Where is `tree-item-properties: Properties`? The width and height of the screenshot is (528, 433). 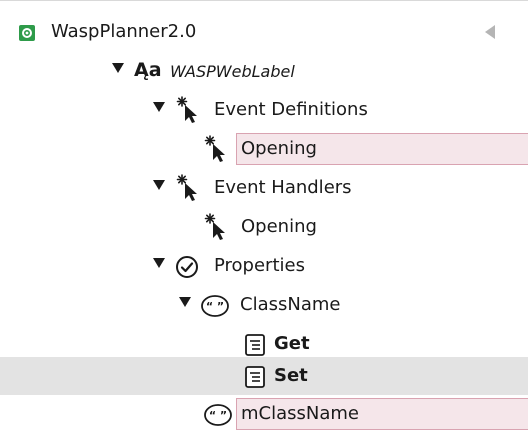 tree-item-properties: Properties is located at coordinates (264, 266).